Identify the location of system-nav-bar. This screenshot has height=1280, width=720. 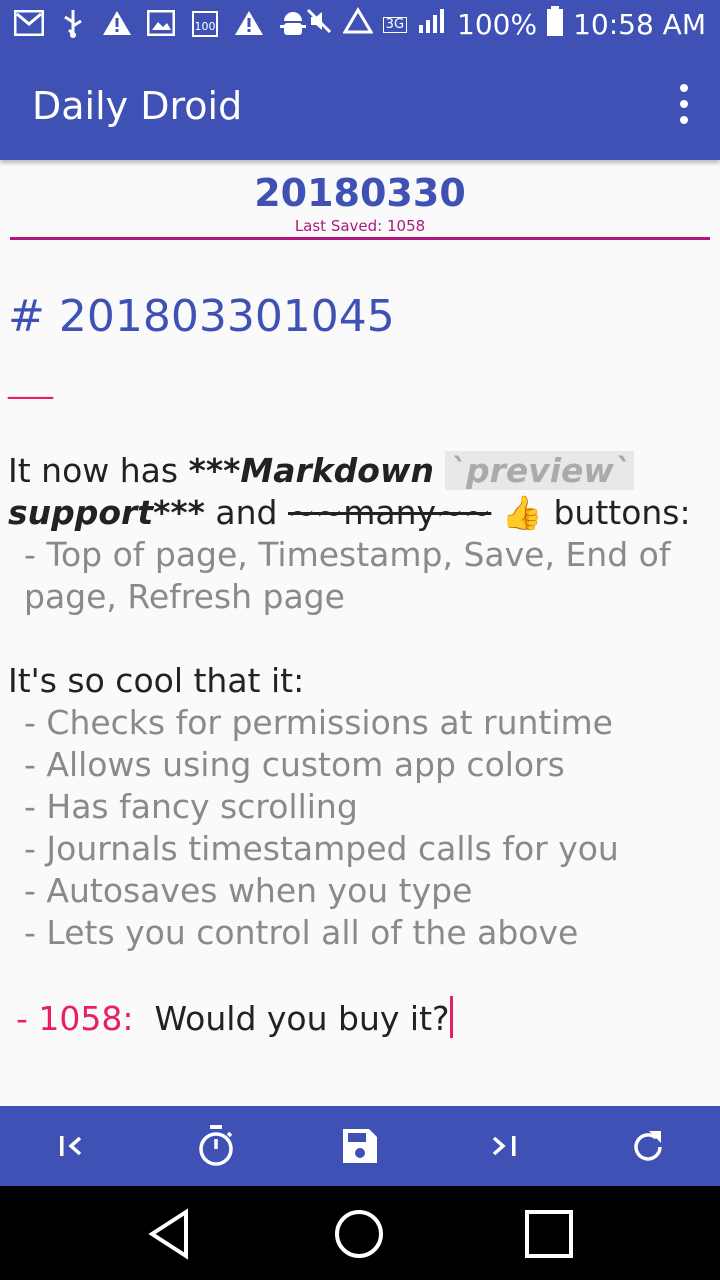
(360, 1233).